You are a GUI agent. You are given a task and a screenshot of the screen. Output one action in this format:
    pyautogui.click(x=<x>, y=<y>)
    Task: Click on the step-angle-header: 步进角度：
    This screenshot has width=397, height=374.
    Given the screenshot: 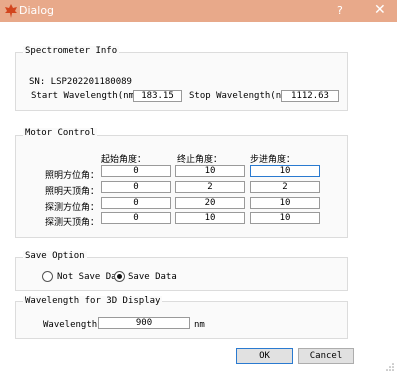 What is the action you would take?
    pyautogui.click(x=273, y=160)
    